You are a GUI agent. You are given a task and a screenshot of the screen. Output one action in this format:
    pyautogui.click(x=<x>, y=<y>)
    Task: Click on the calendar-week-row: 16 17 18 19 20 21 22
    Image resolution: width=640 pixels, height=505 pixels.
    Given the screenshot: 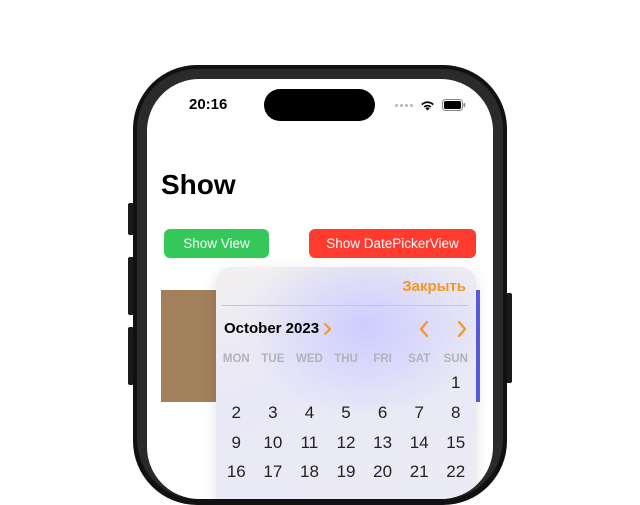 What is the action you would take?
    pyautogui.click(x=346, y=472)
    